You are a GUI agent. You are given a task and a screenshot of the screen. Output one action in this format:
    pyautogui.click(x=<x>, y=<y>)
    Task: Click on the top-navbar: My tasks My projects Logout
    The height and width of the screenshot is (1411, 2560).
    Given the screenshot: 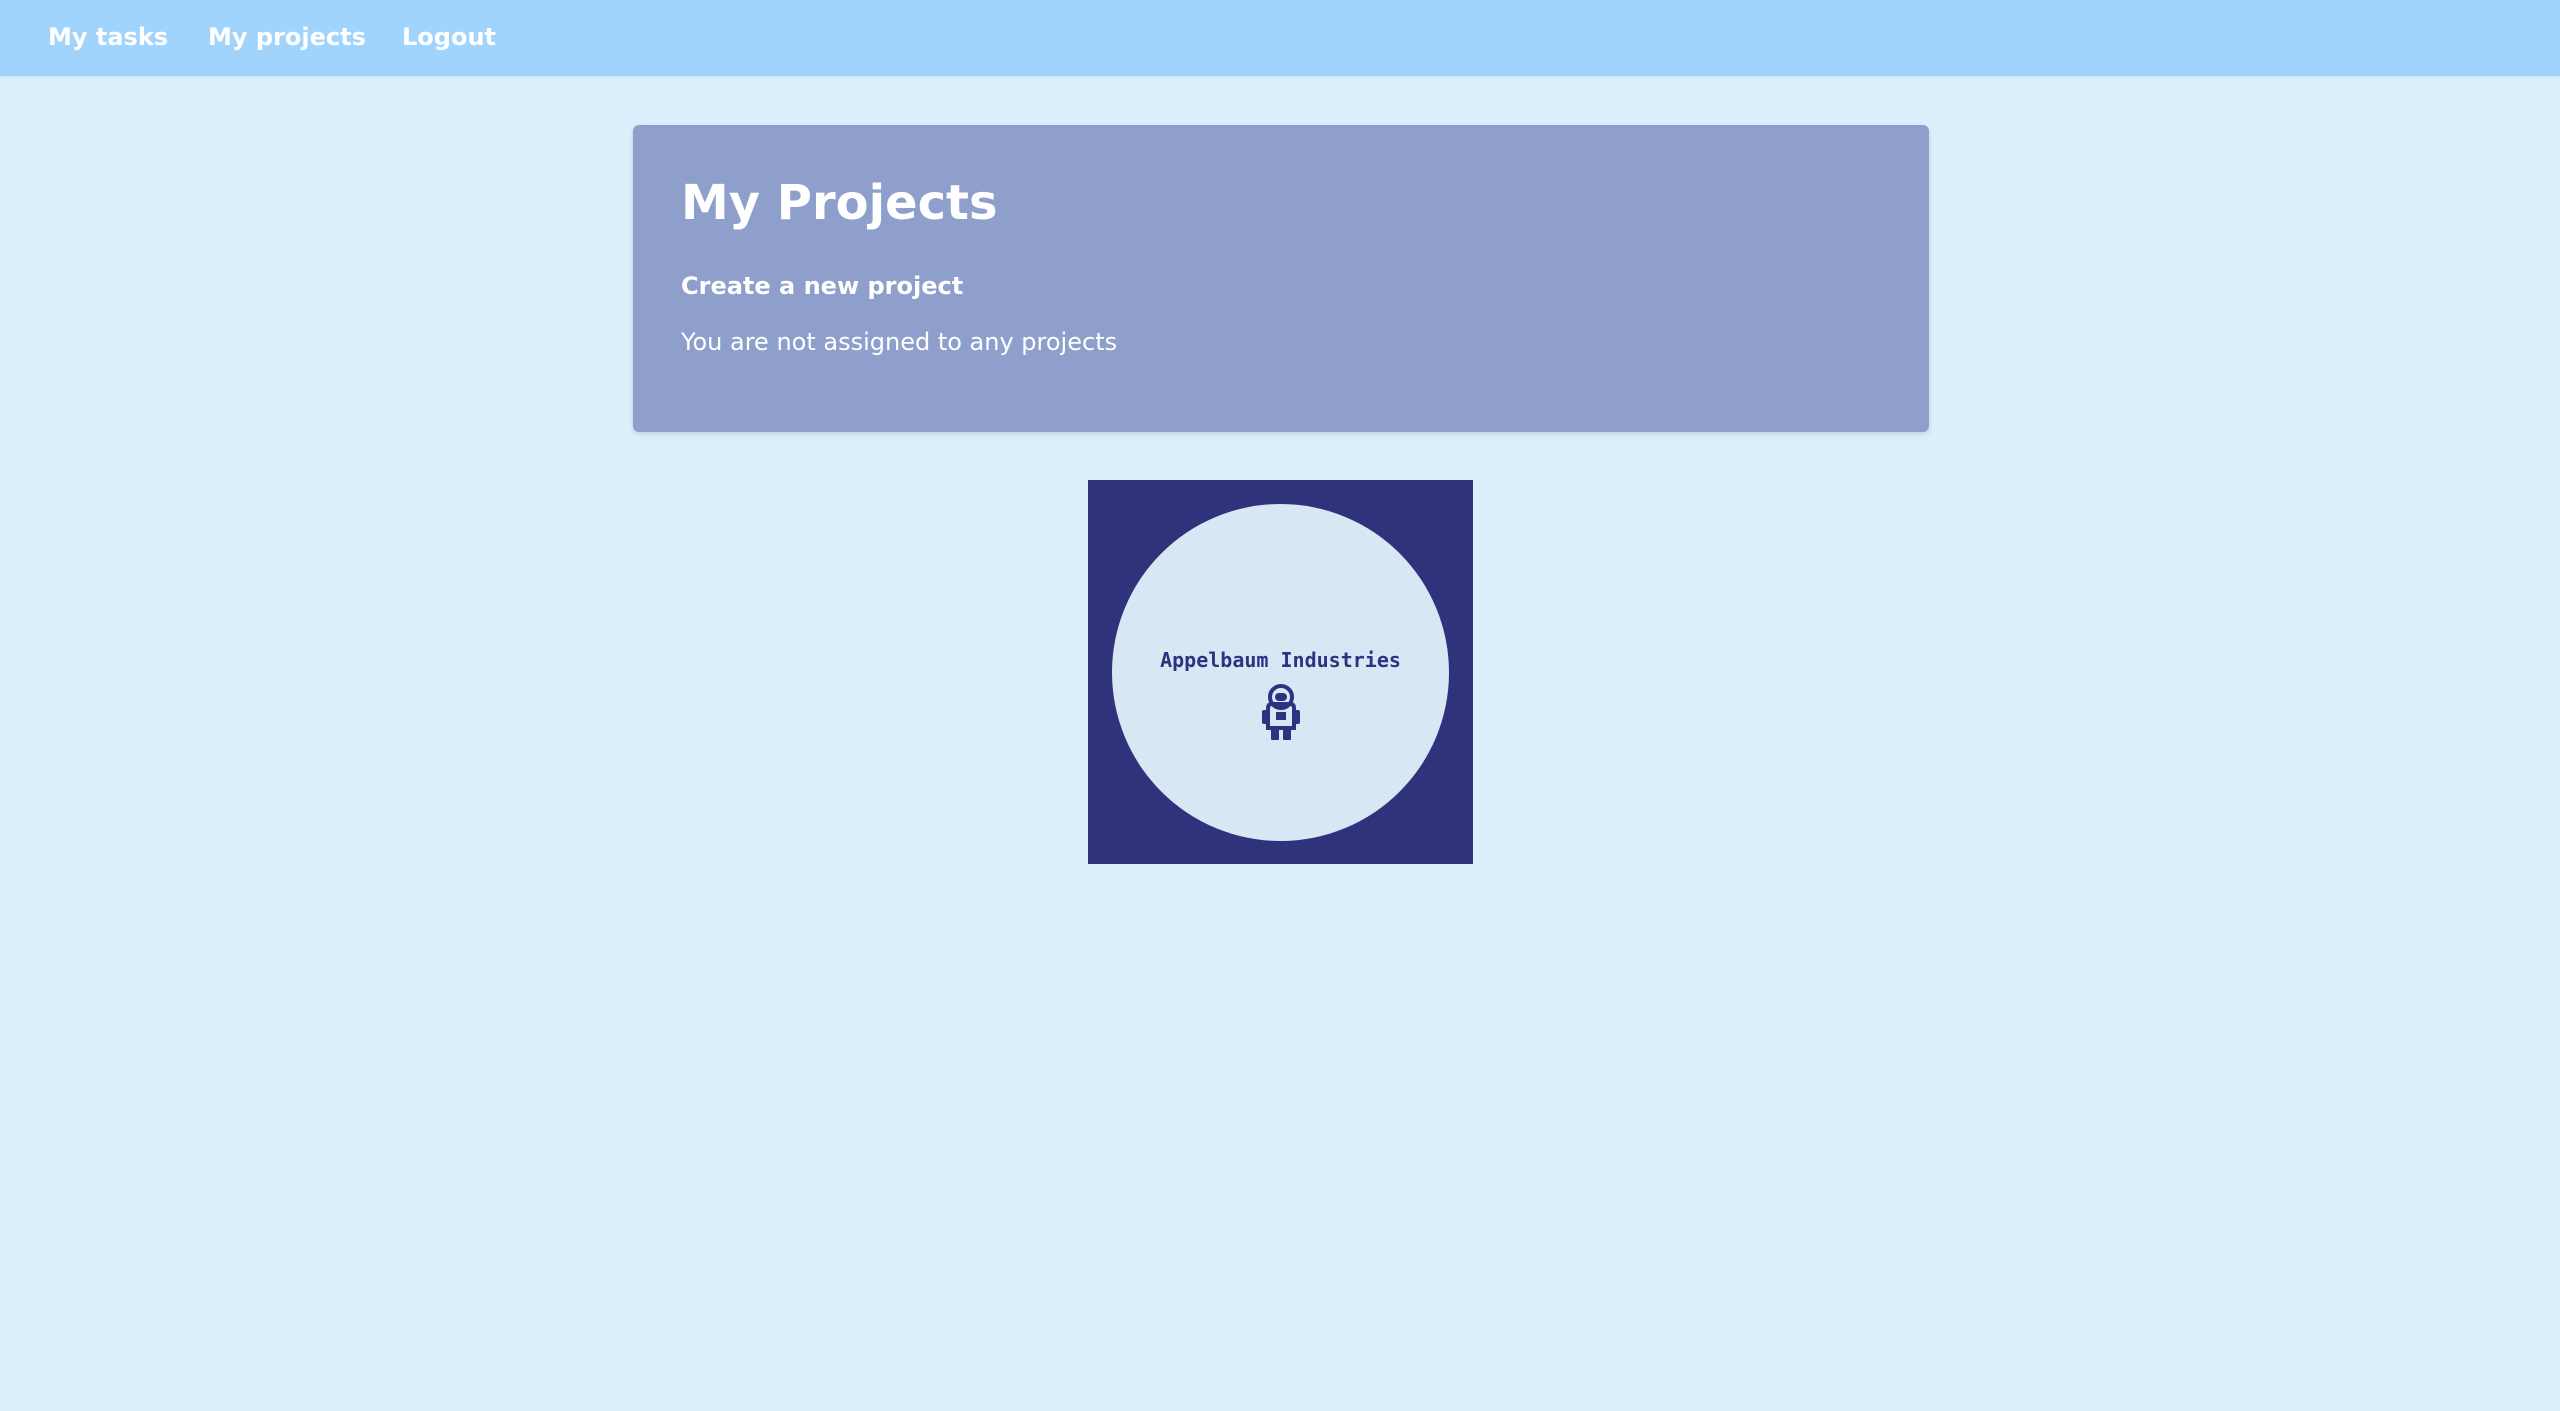 What is the action you would take?
    pyautogui.click(x=1280, y=38)
    